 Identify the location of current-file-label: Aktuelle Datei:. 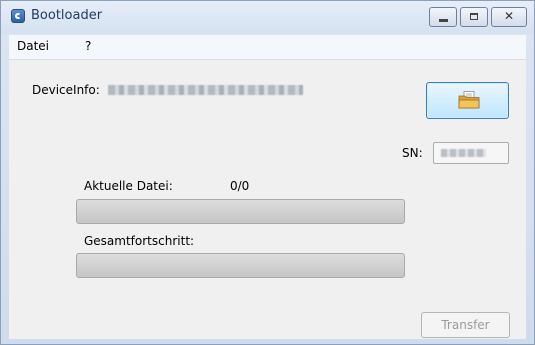
(128, 186).